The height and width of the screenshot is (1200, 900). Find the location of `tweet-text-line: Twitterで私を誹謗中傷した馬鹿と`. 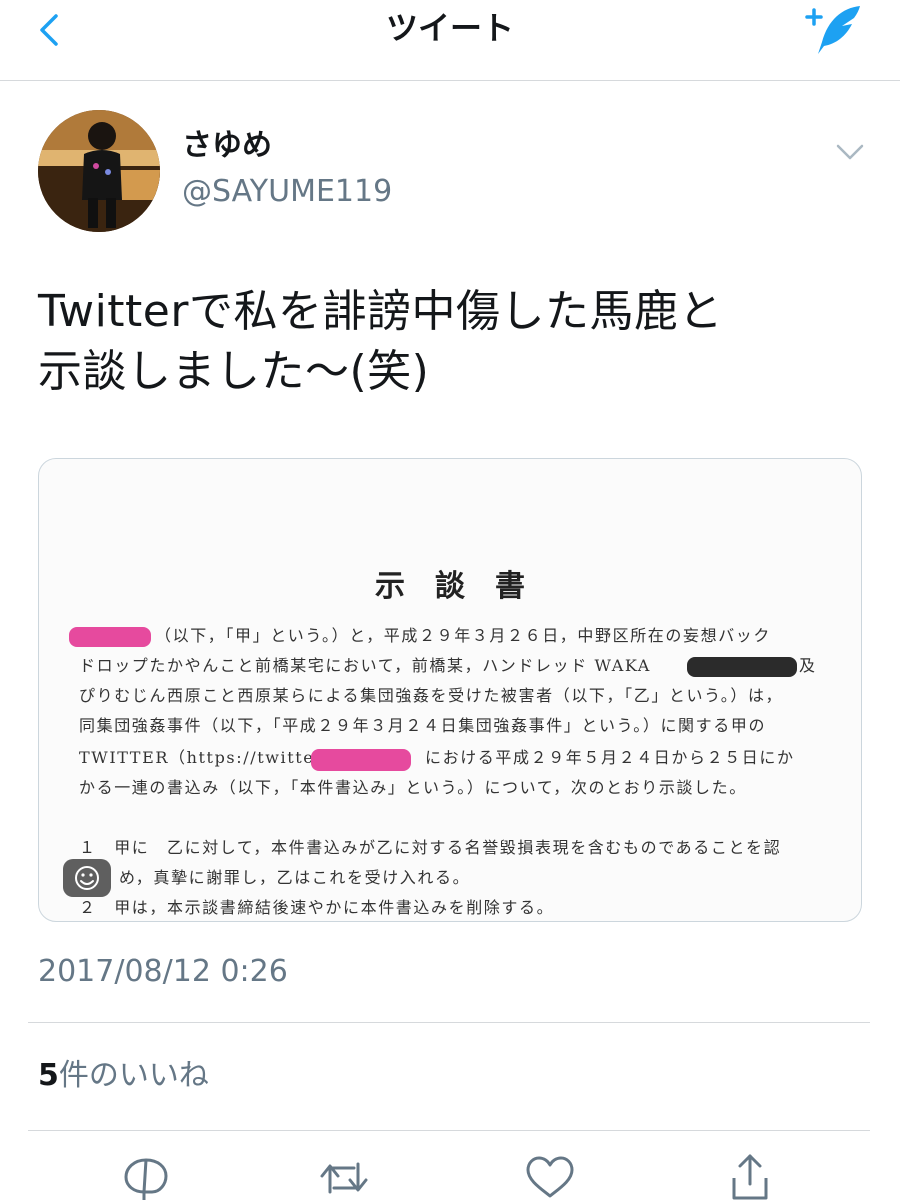

tweet-text-line: Twitterで私を誹謗中傷した馬鹿と is located at coordinates (380, 311).